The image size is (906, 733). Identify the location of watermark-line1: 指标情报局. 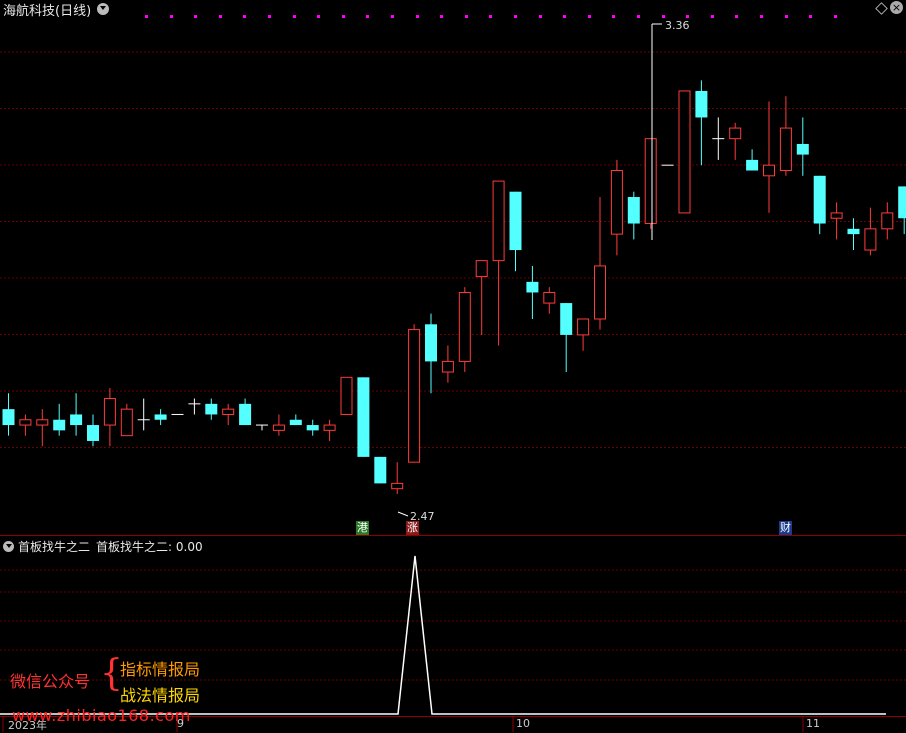
(160, 669).